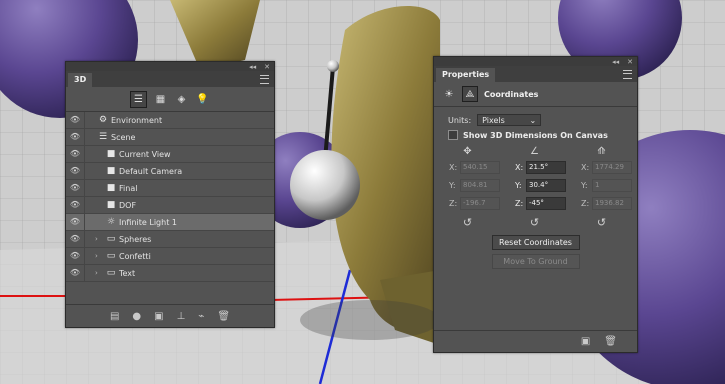 This screenshot has width=725, height=384. Describe the element at coordinates (202, 99) in the screenshot. I see `light-filter-icon: 💡` at that location.